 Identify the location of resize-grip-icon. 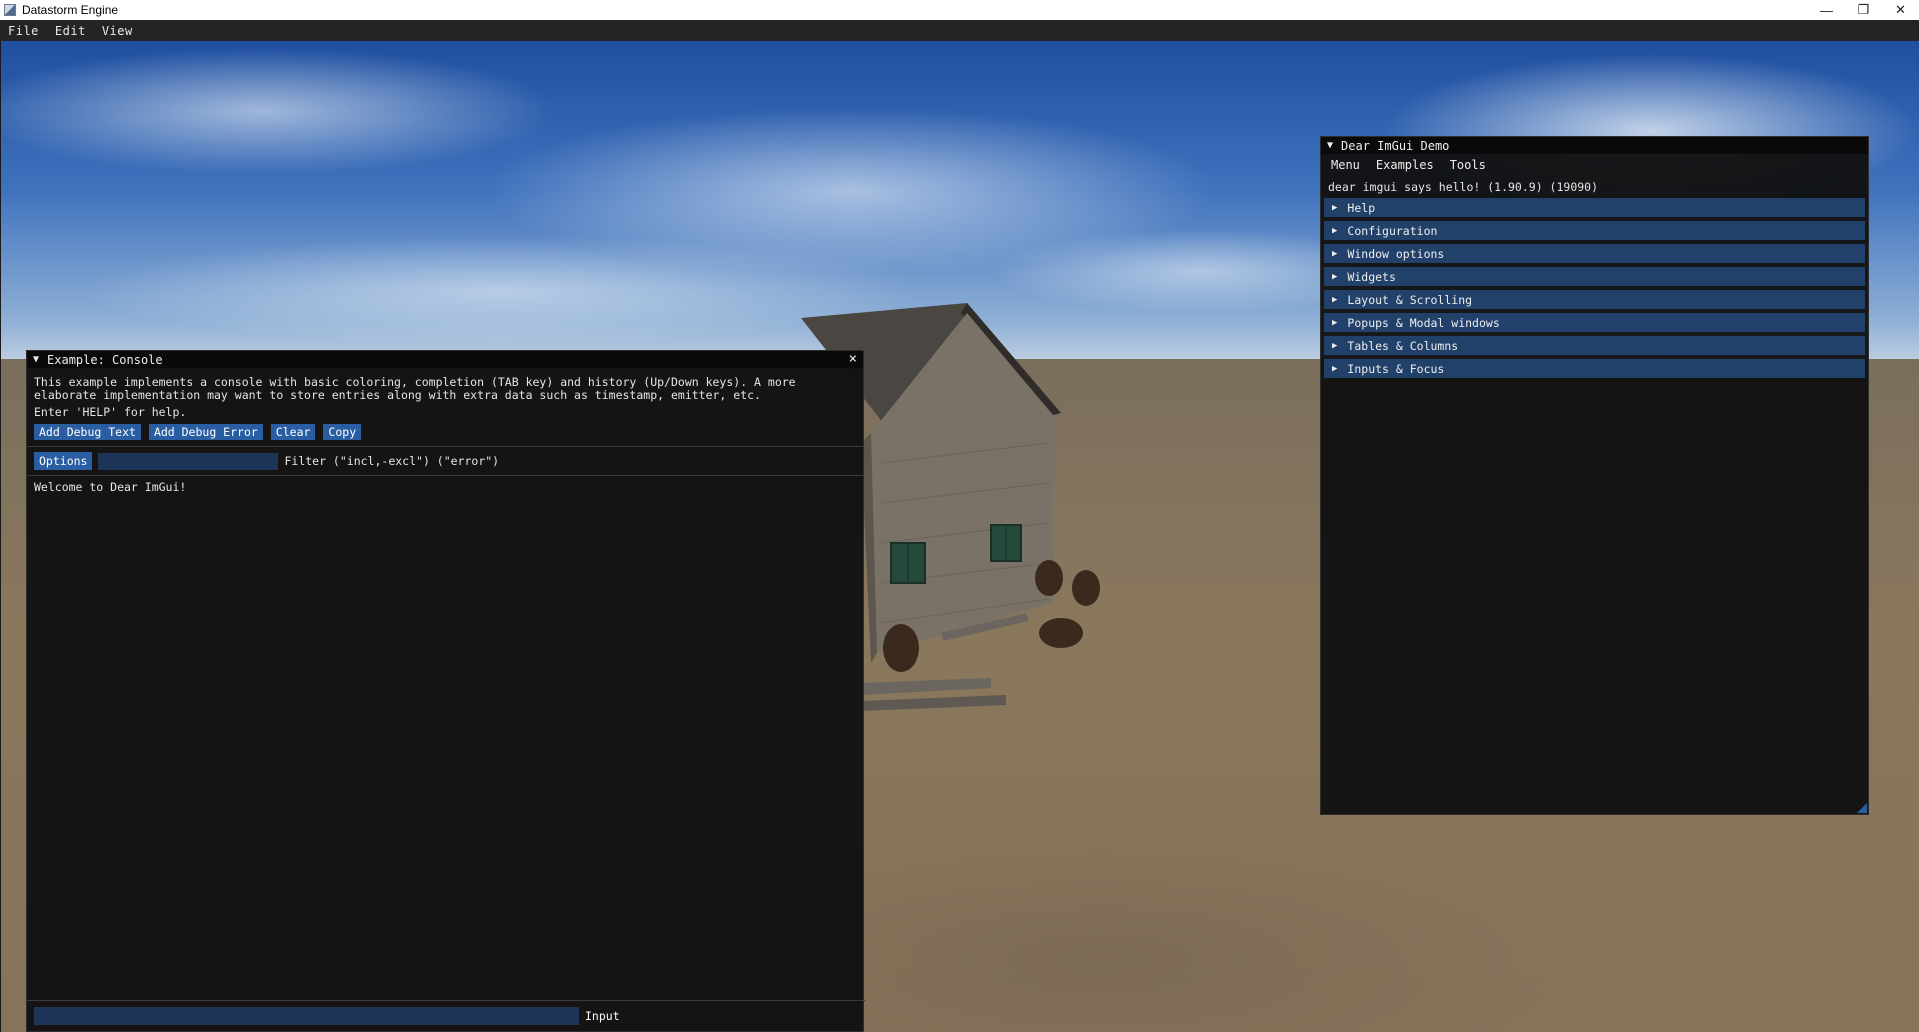
(1862, 808).